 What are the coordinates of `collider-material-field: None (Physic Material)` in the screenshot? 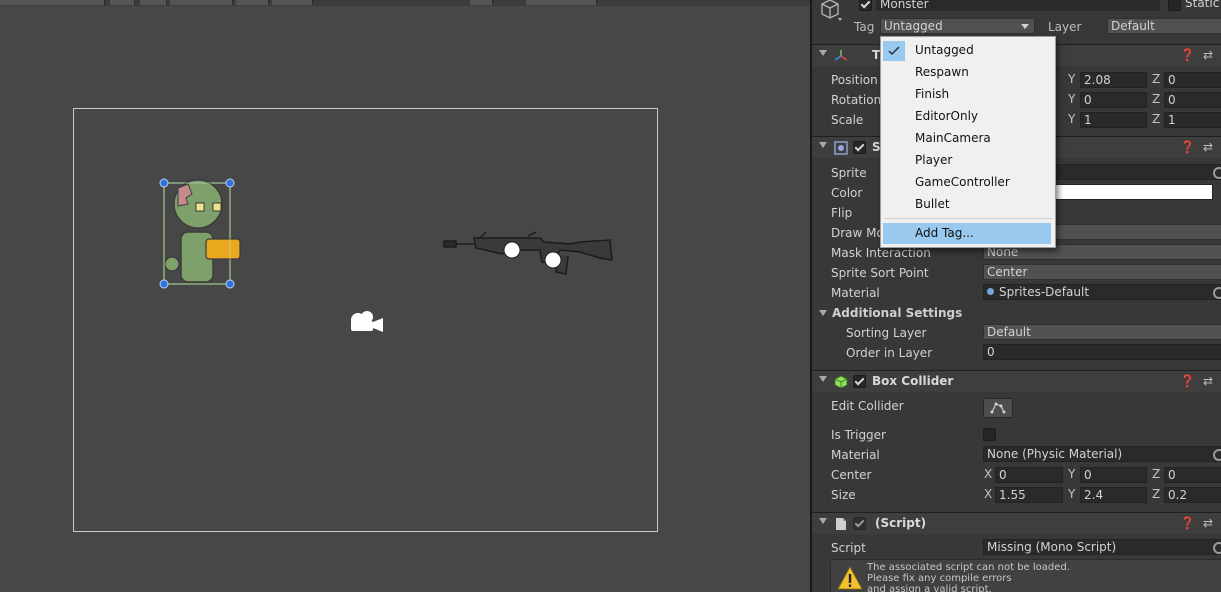 It's located at (1102, 454).